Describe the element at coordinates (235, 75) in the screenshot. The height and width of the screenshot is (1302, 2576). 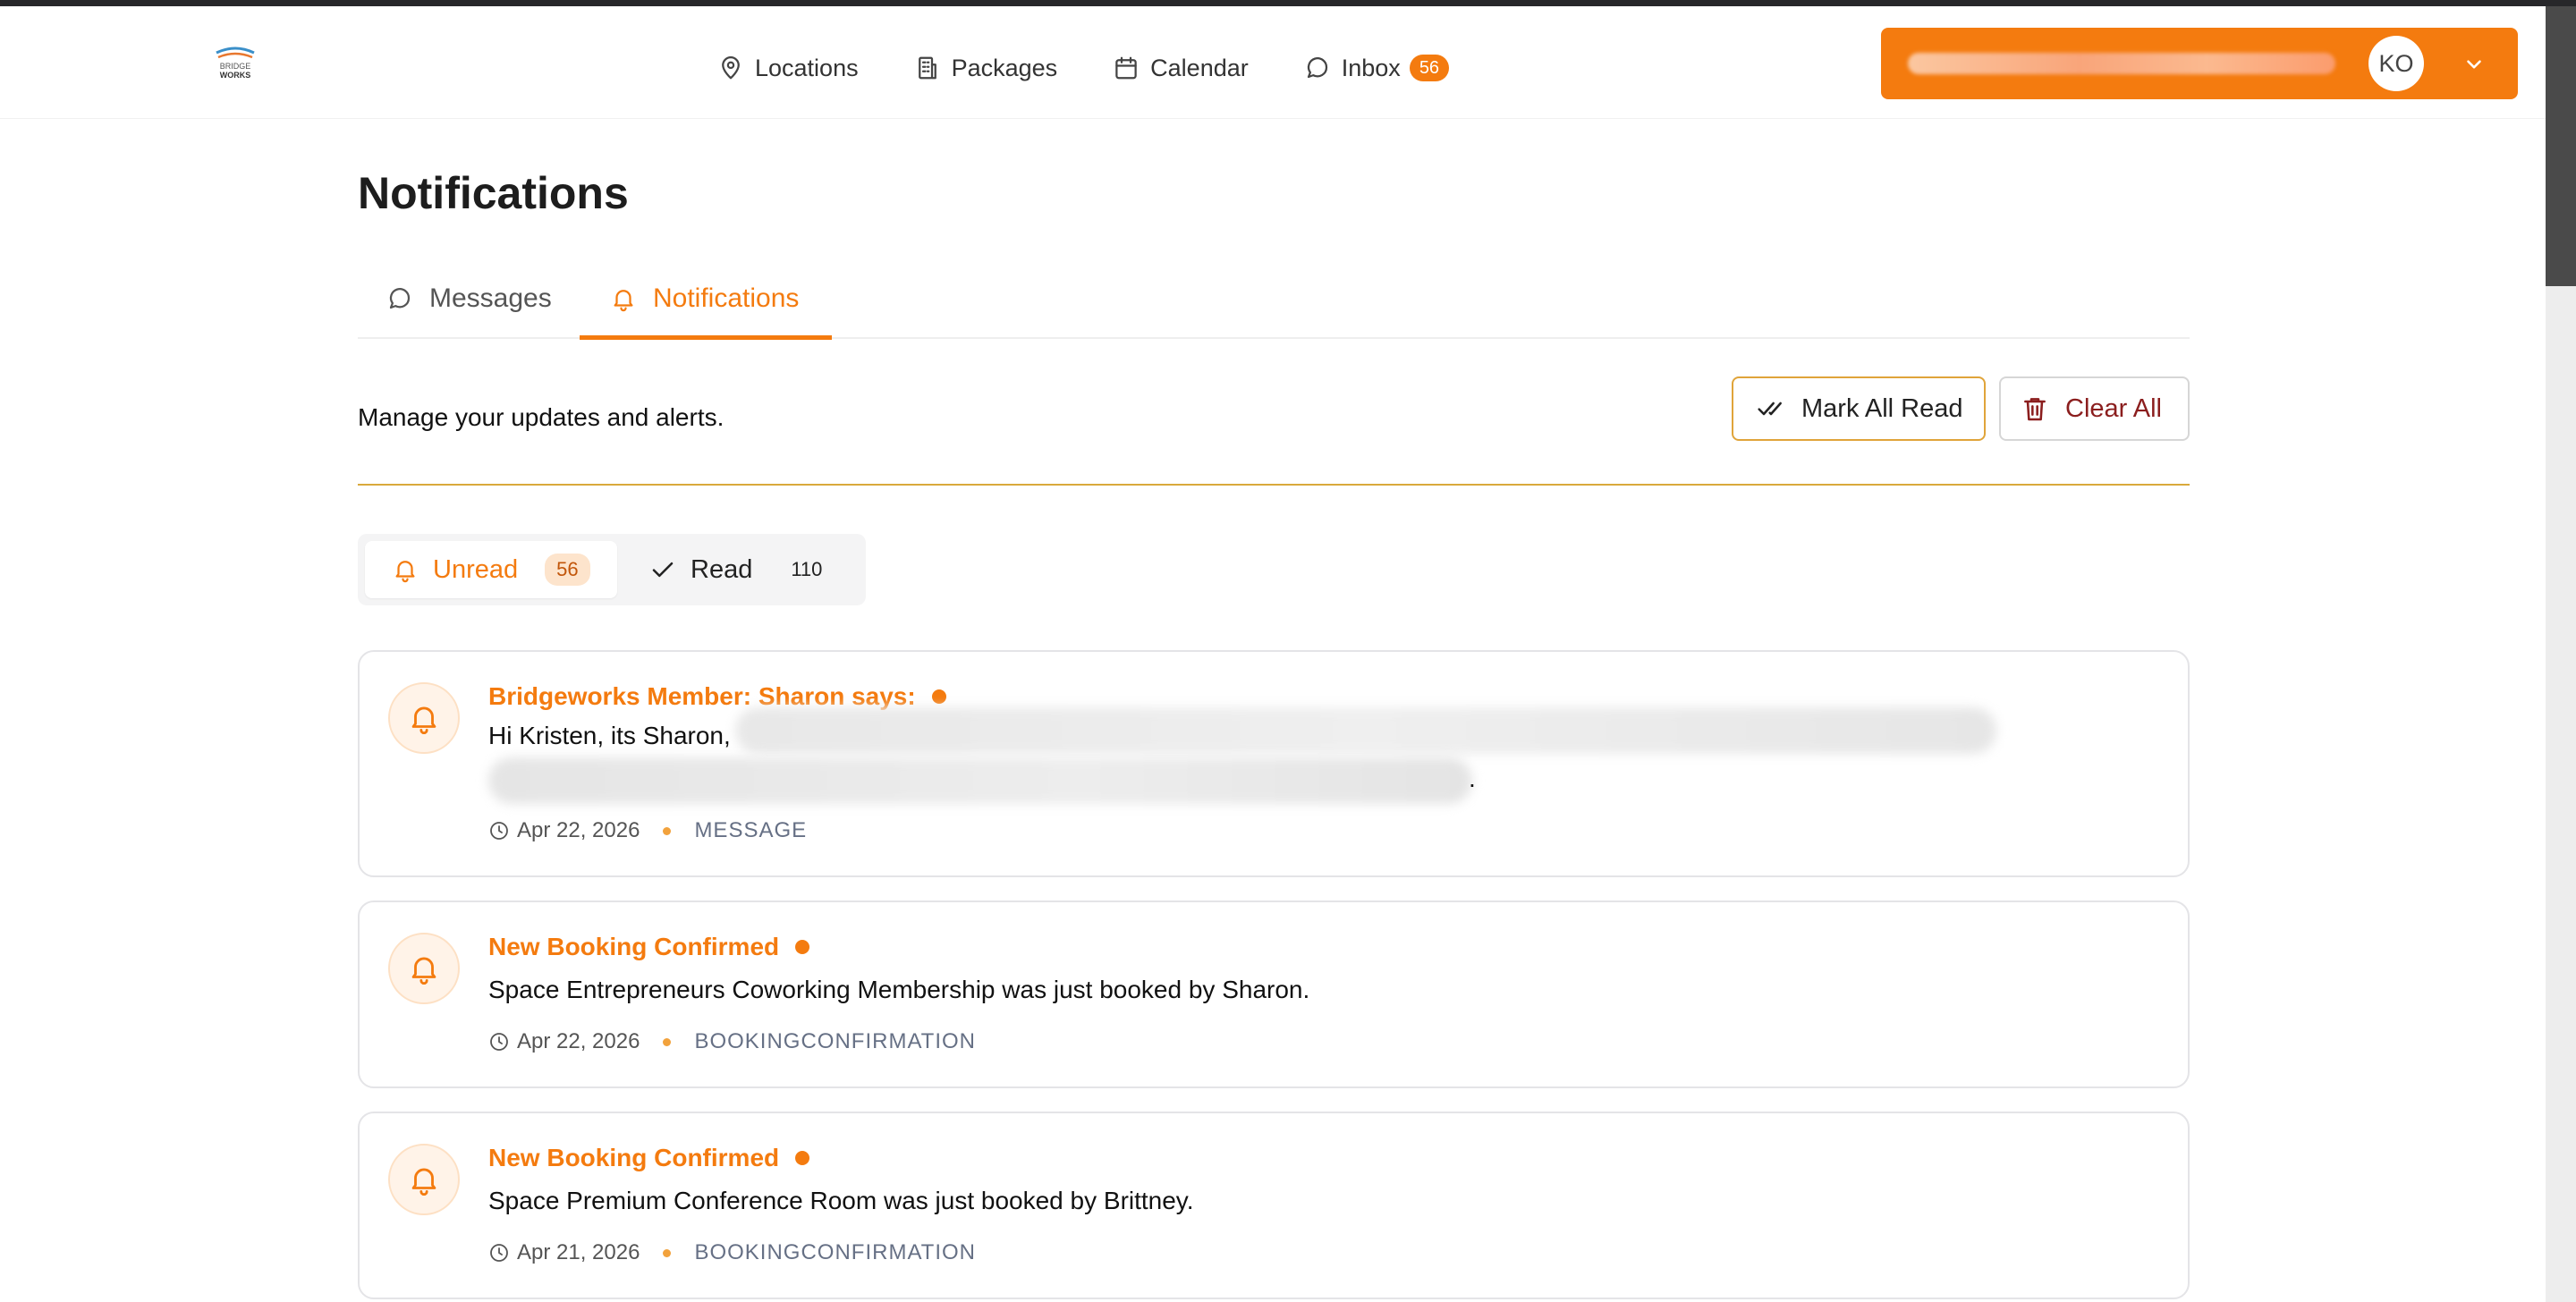
I see `svg-text: WORKS` at that location.